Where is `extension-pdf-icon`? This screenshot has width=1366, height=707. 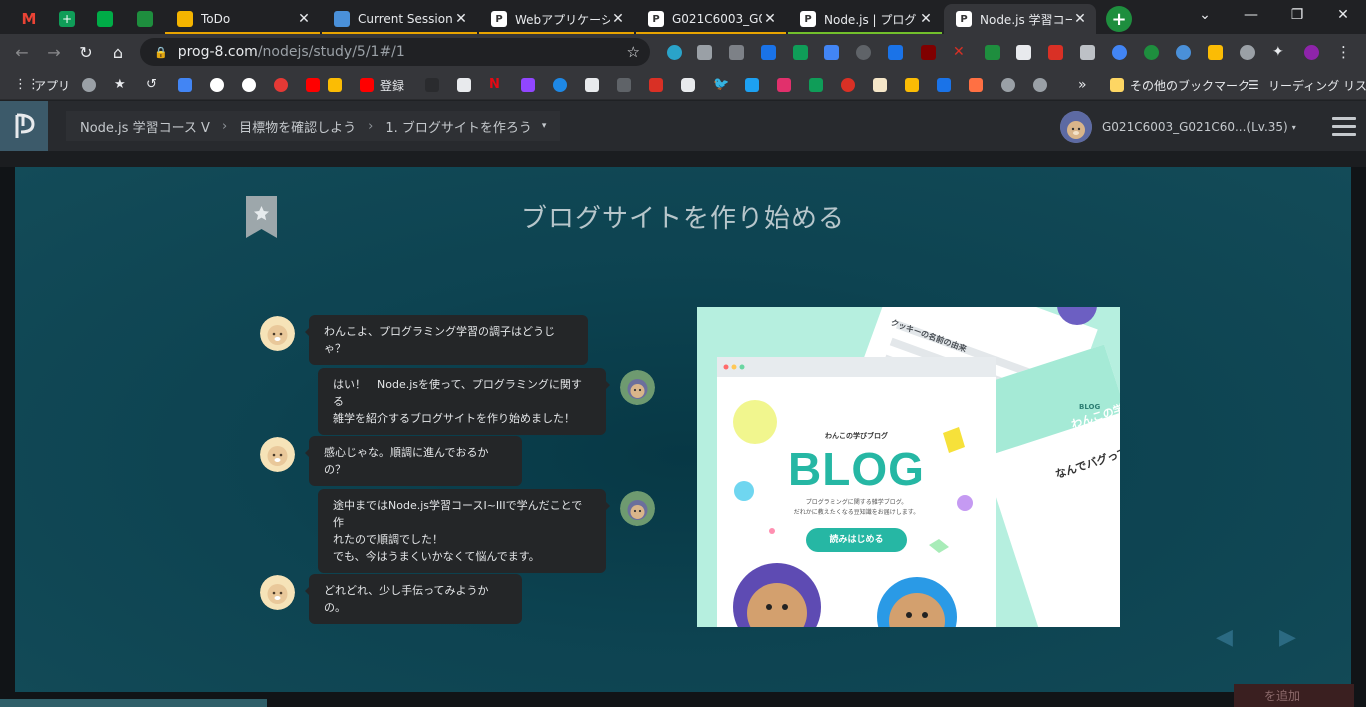 extension-pdf-icon is located at coordinates (1055, 52).